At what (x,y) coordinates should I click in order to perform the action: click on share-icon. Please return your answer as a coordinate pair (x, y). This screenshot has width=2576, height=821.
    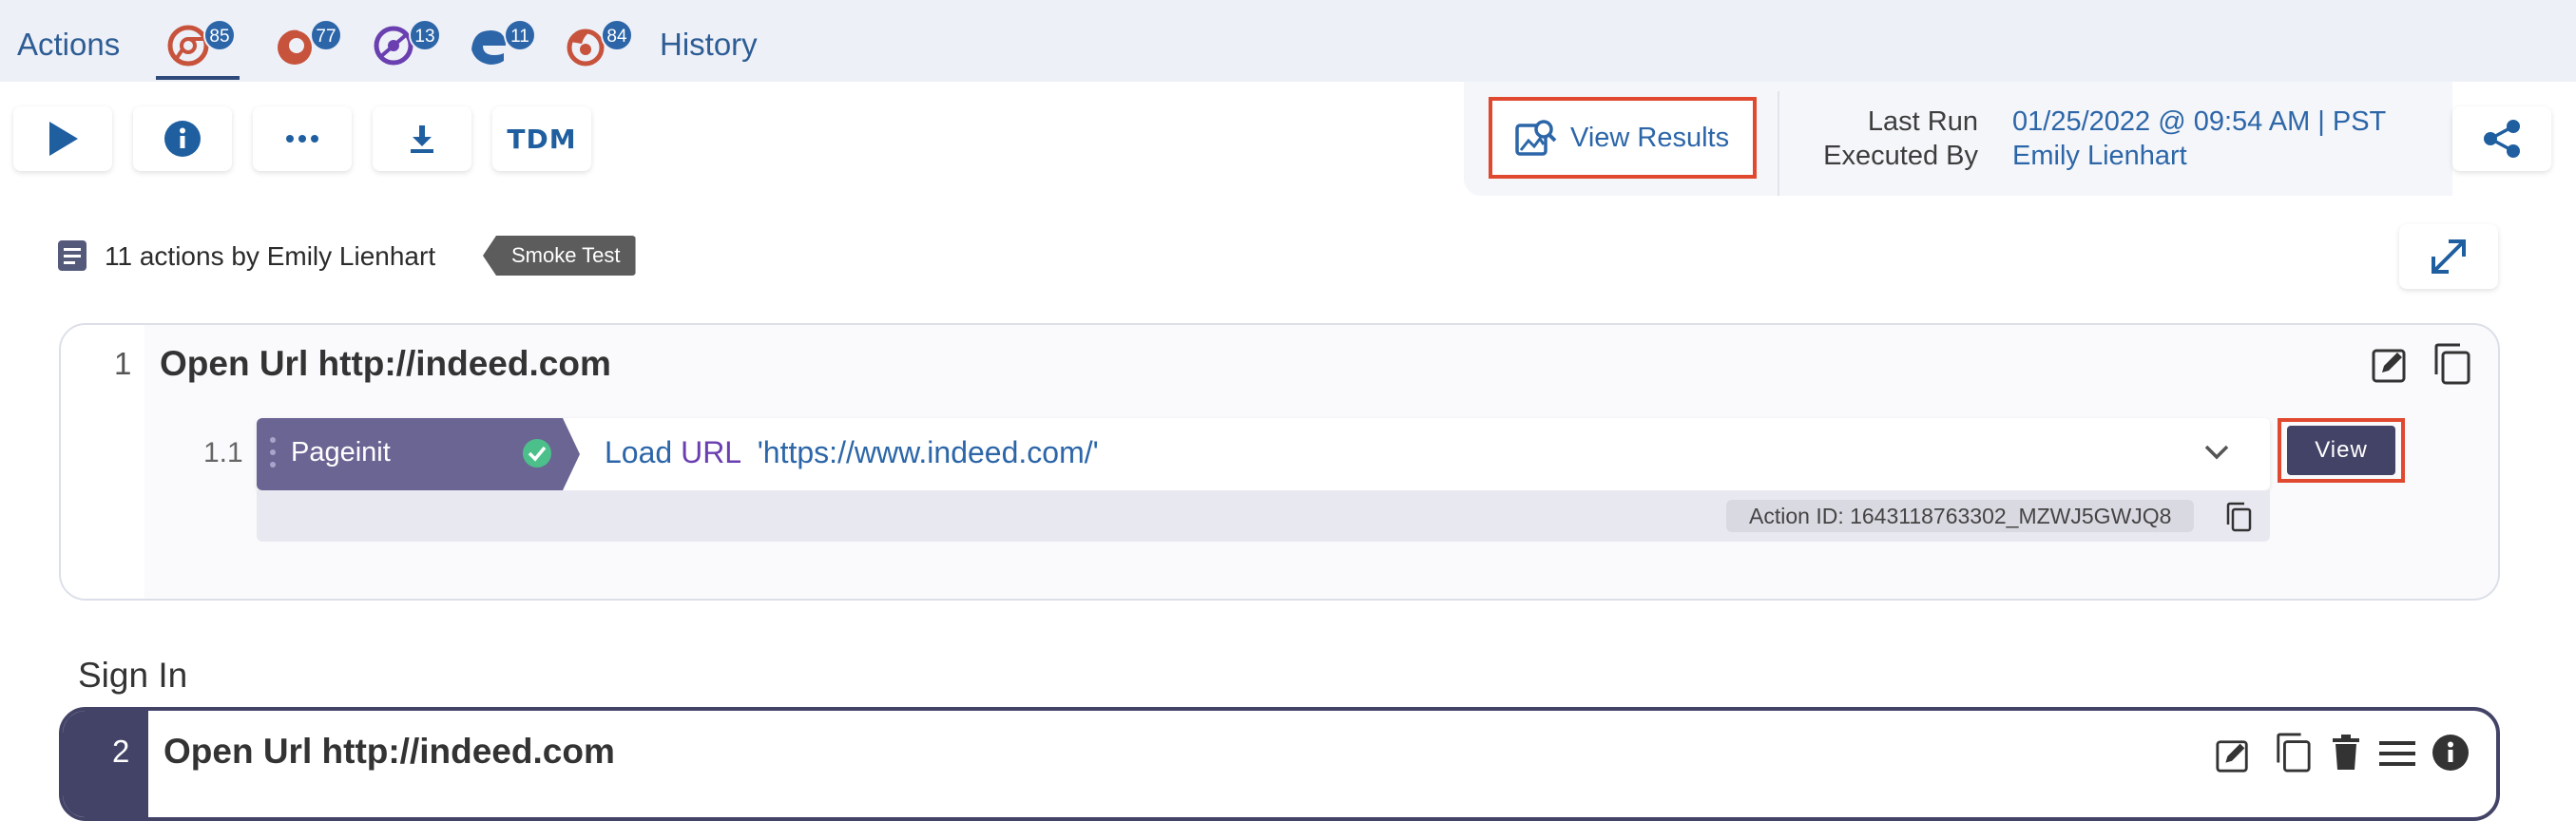
    Looking at the image, I should click on (2502, 139).